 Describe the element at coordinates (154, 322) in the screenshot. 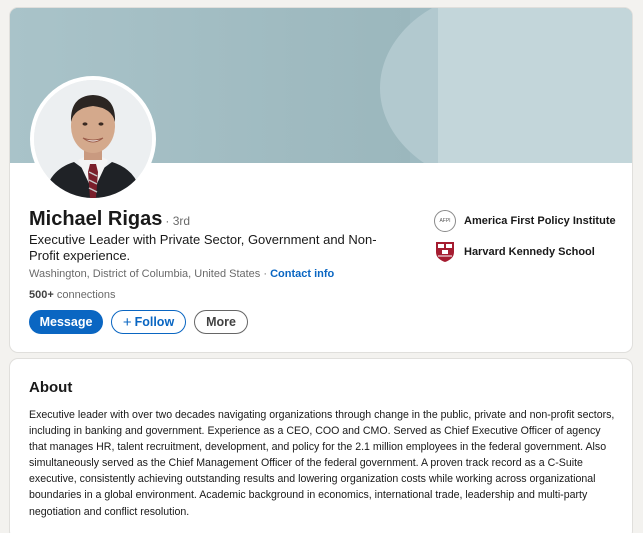

I see `follow-label: Follow` at that location.